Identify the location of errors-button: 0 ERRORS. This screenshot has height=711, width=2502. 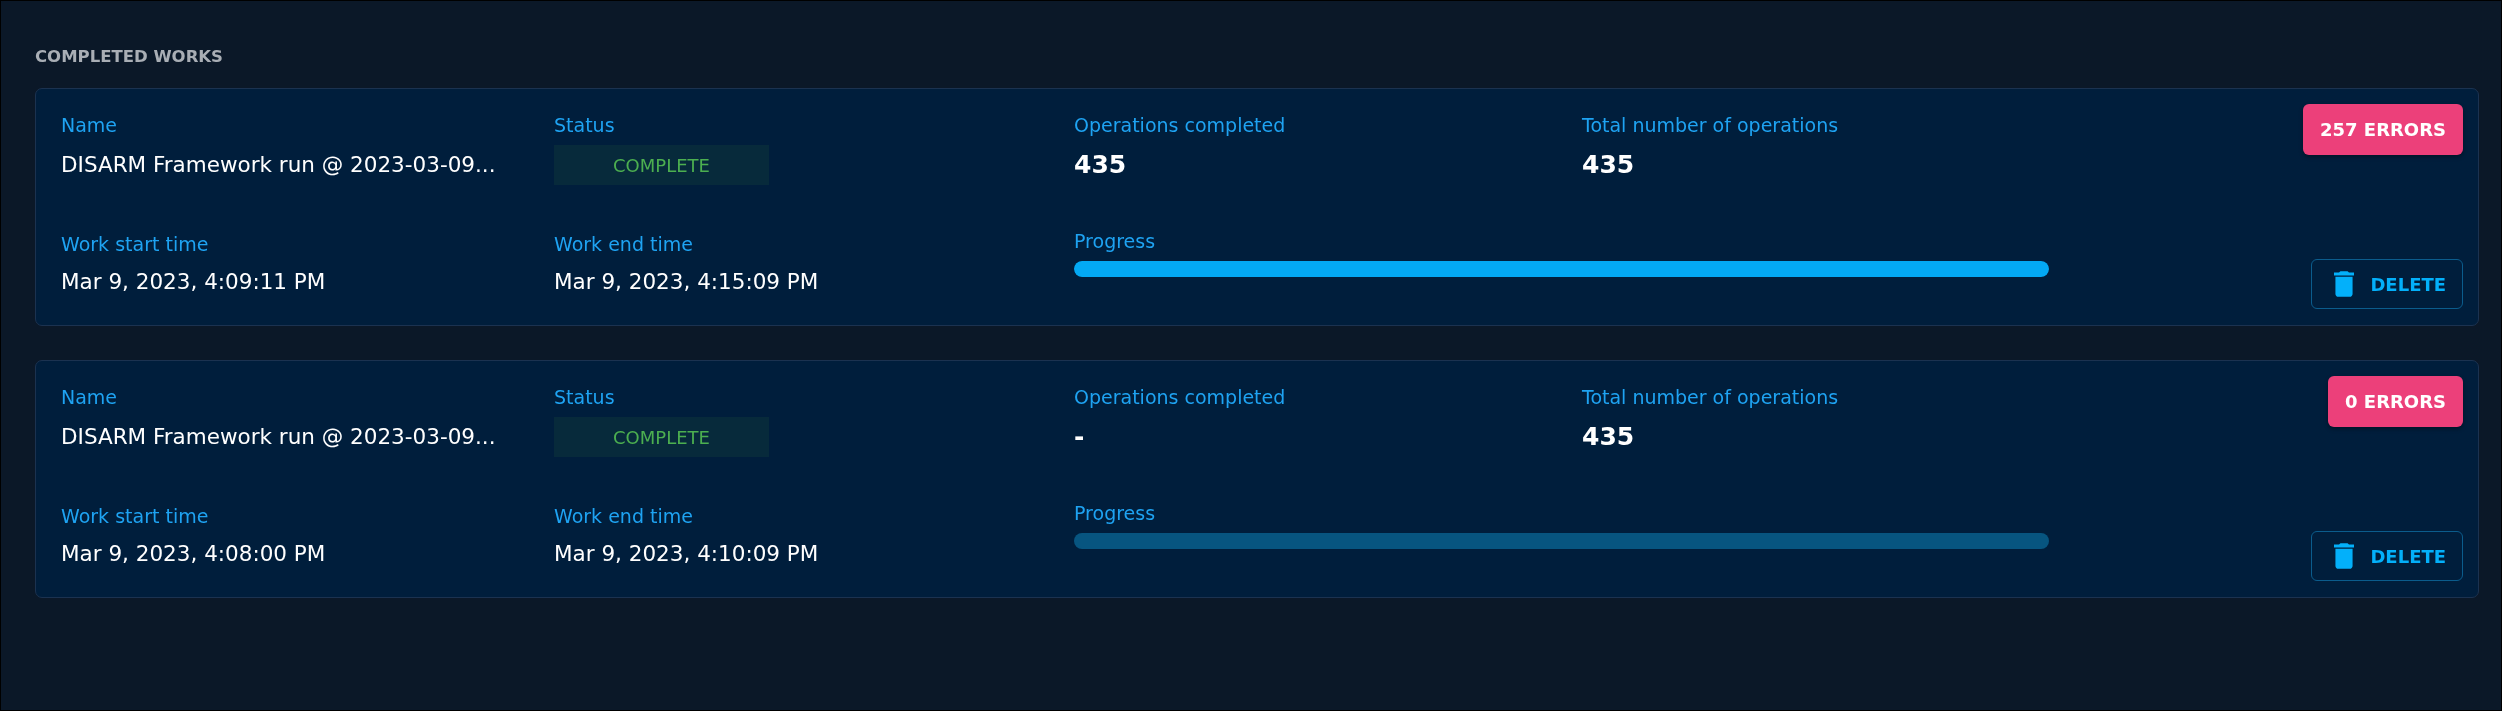
(2395, 401).